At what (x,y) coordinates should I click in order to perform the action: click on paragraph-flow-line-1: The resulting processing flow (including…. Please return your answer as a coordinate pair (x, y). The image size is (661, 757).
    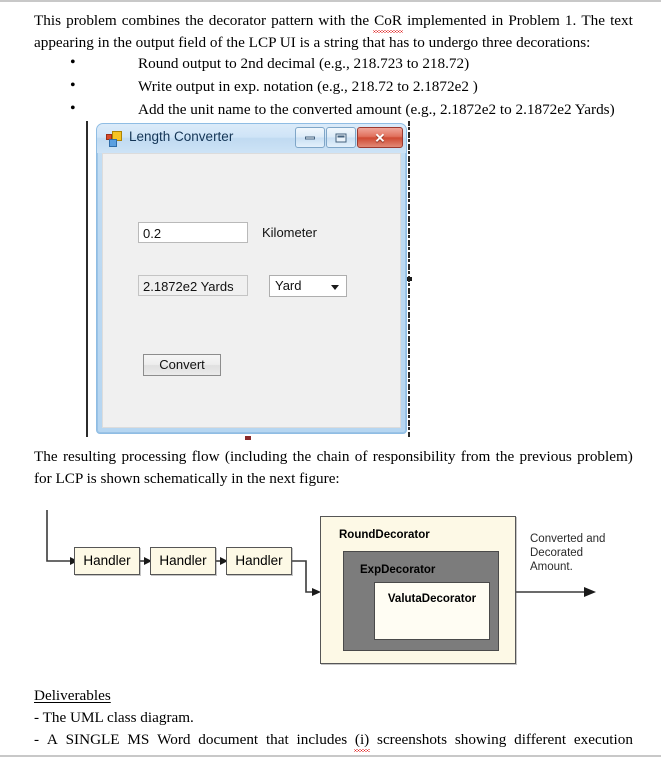
    Looking at the image, I should click on (333, 457).